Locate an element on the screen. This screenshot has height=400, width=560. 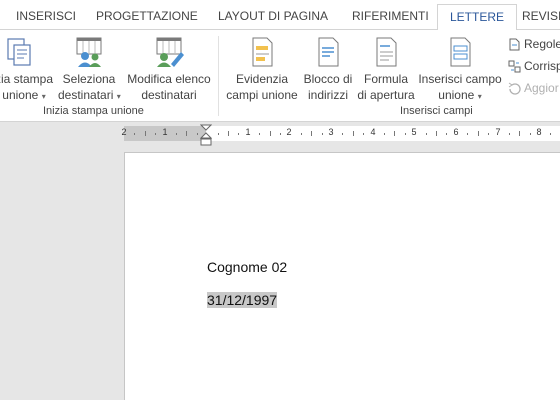
tab-progettazione: PROGETTAZIONE is located at coordinates (147, 15).